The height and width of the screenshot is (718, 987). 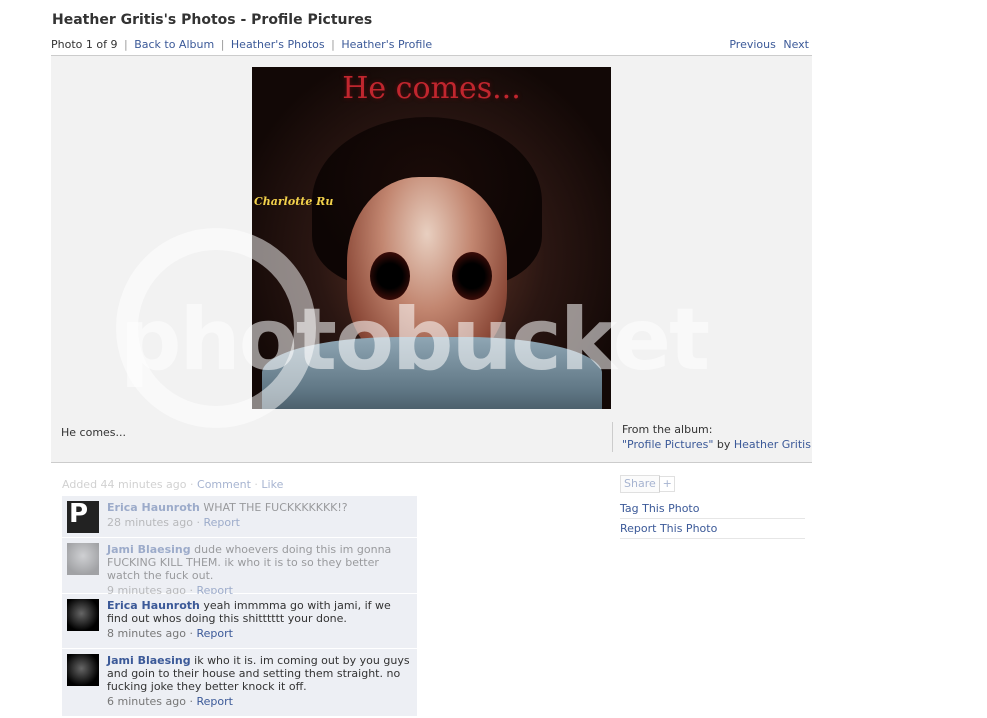 What do you see at coordinates (79, 515) in the screenshot?
I see `avatar-letter-glyph: P` at bounding box center [79, 515].